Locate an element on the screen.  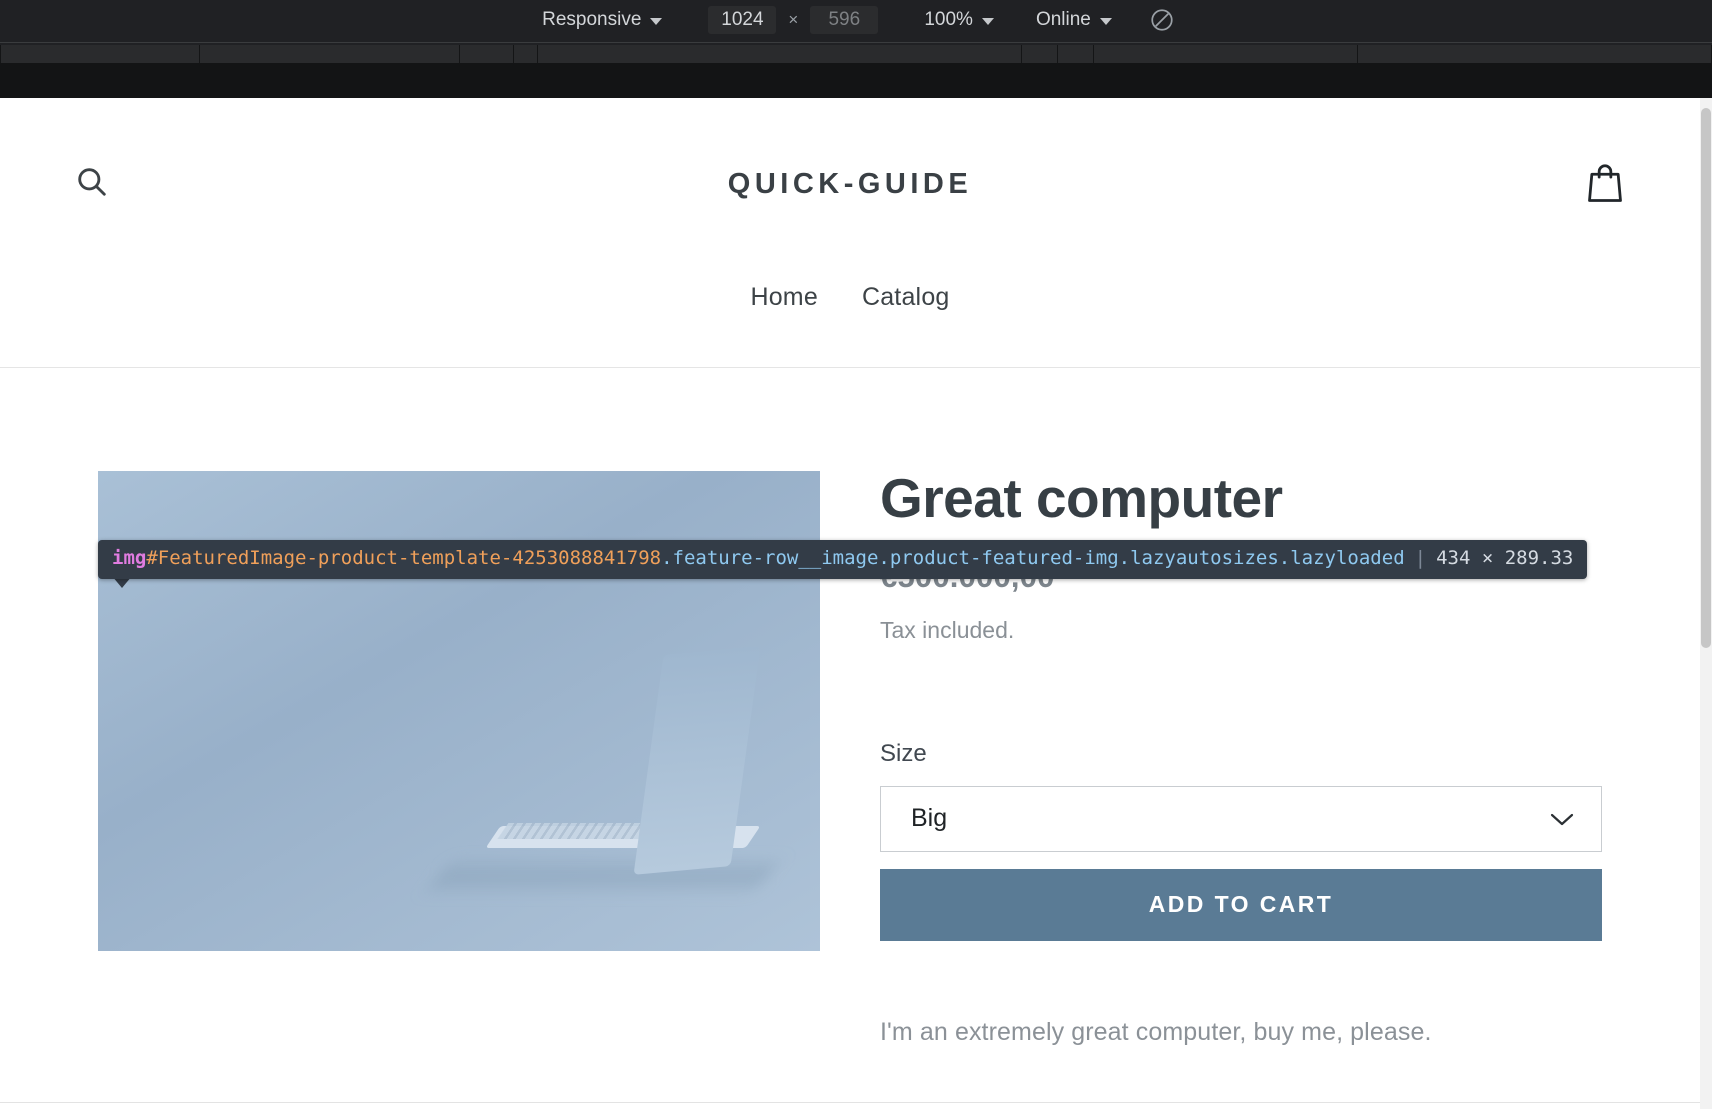
devtools-device-toolbar: Responsive 1024 × 596 100% Online is located at coordinates (856, 20).